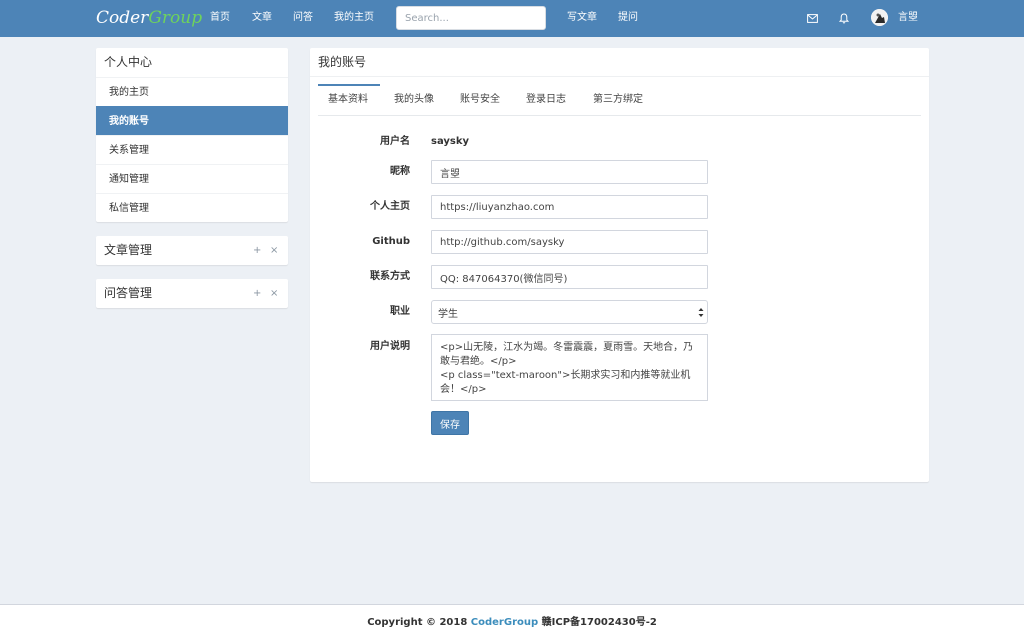 This screenshot has height=640, width=1024. Describe the element at coordinates (354, 18) in the screenshot. I see `nav-my-homepage: 我的主页` at that location.